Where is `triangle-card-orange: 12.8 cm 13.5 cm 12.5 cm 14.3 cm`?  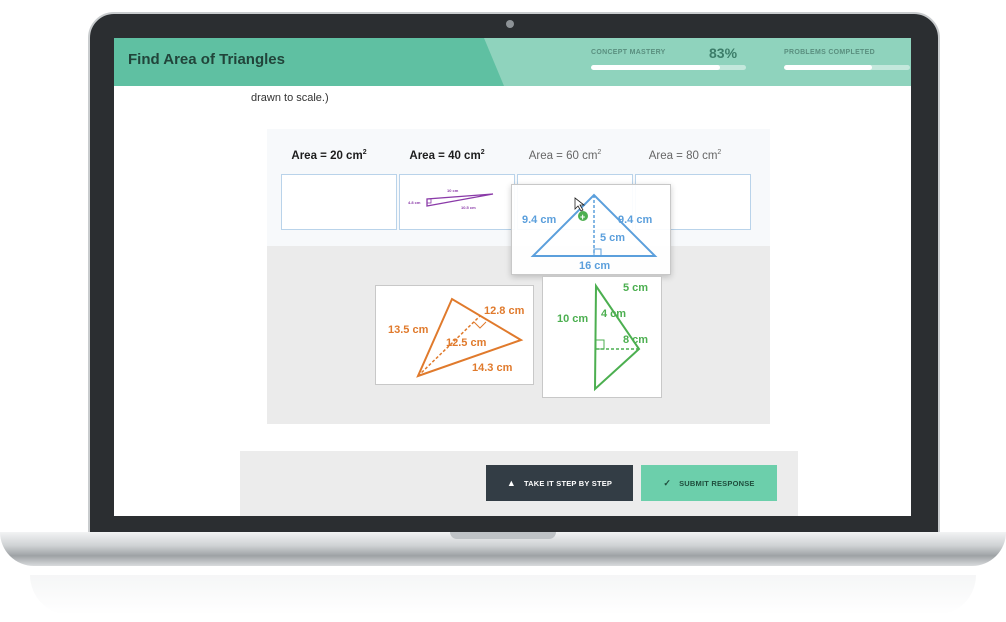 triangle-card-orange: 12.8 cm 13.5 cm 12.5 cm 14.3 cm is located at coordinates (454, 335).